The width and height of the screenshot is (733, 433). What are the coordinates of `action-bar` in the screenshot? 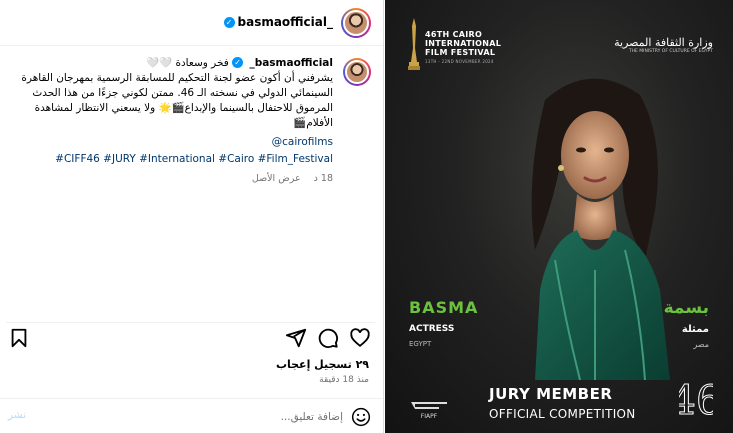 It's located at (190, 336).